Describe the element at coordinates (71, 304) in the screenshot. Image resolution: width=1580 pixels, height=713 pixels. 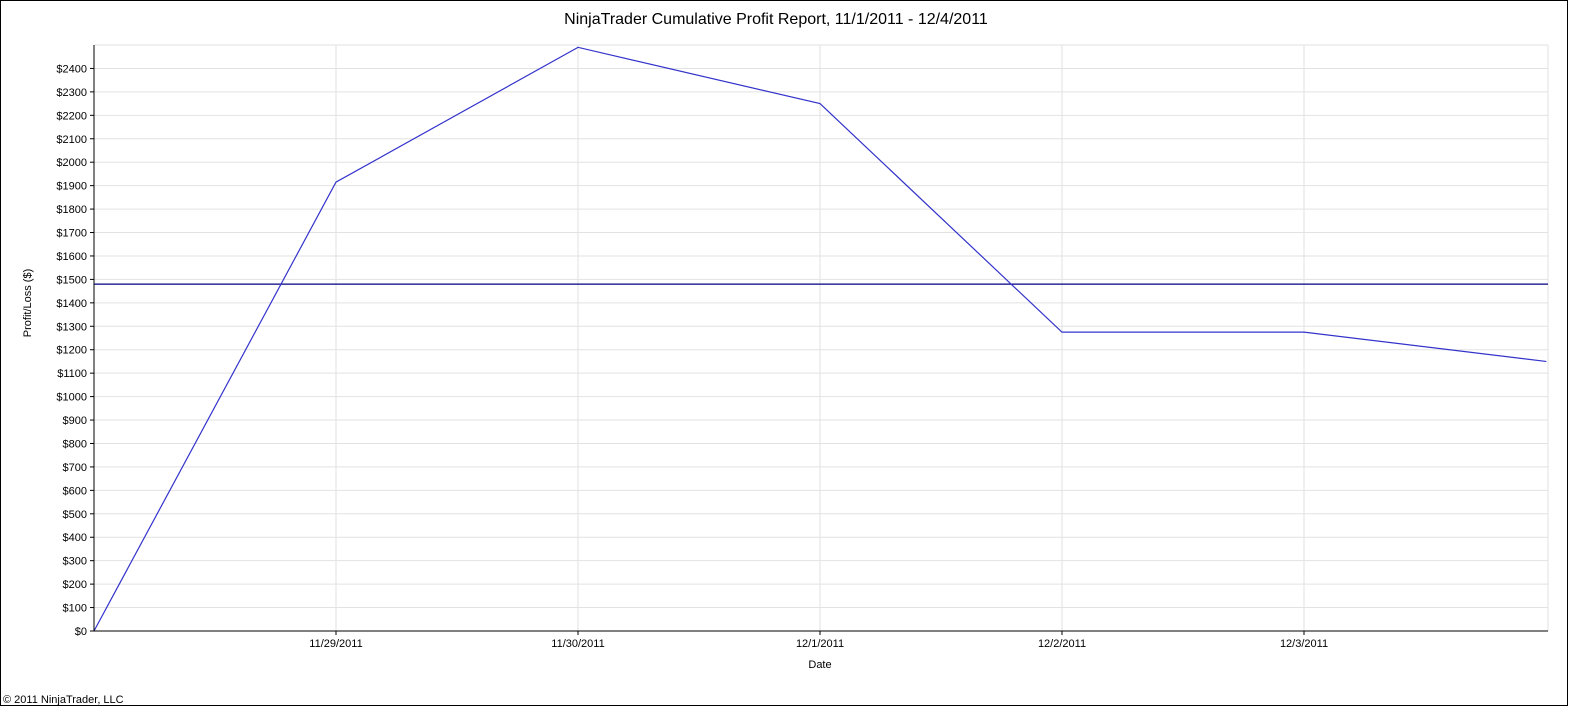
I see `y-tick-label: $1400` at that location.